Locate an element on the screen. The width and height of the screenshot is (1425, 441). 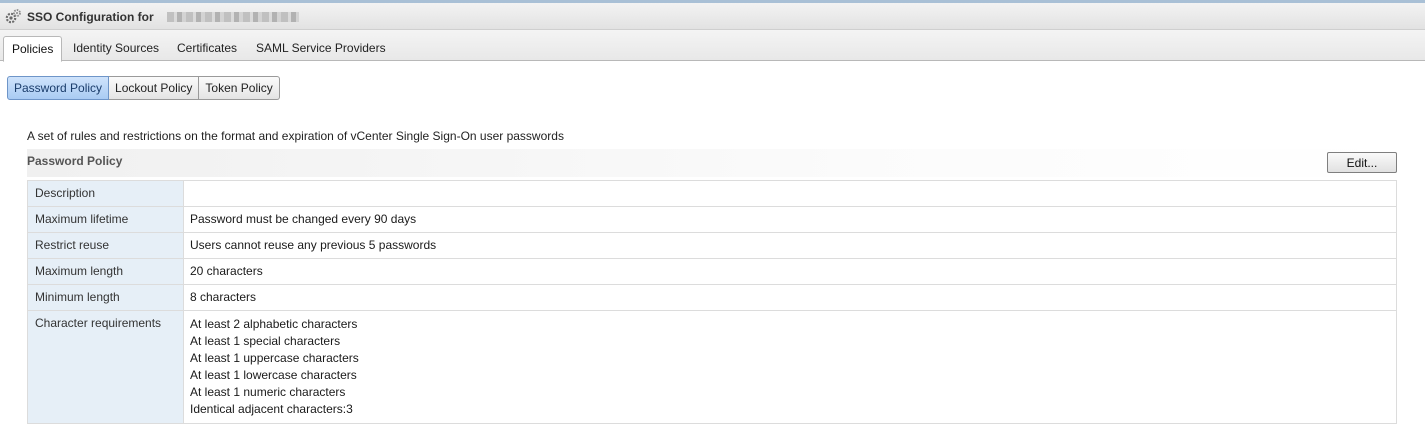
subtab-token-policy: Token Policy is located at coordinates (239, 88).